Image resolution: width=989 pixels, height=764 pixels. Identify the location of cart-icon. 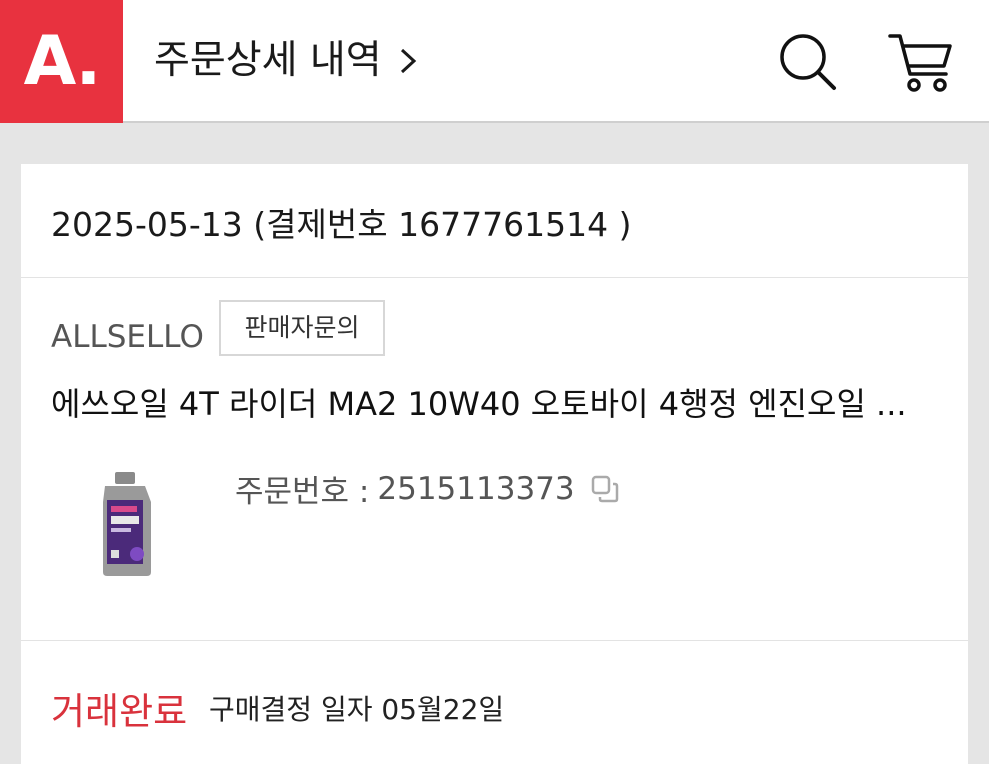
(921, 62).